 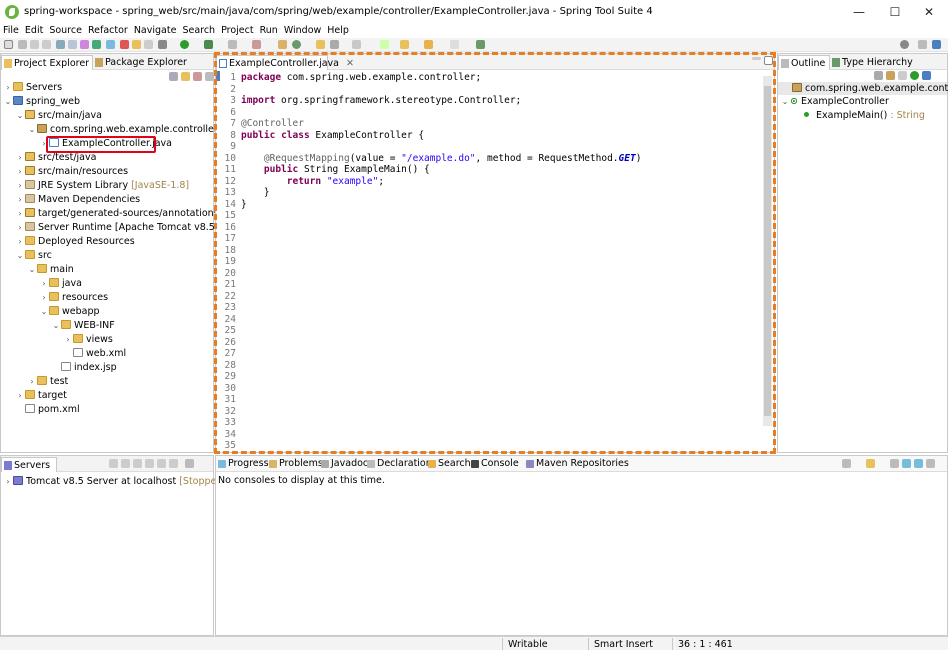 What do you see at coordinates (926, 75) in the screenshot?
I see `link-outline-icon` at bounding box center [926, 75].